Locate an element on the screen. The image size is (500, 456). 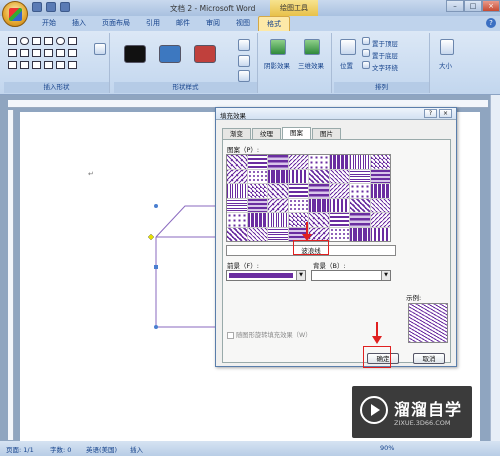
more-shapes-icon is located at coordinates (72, 65).